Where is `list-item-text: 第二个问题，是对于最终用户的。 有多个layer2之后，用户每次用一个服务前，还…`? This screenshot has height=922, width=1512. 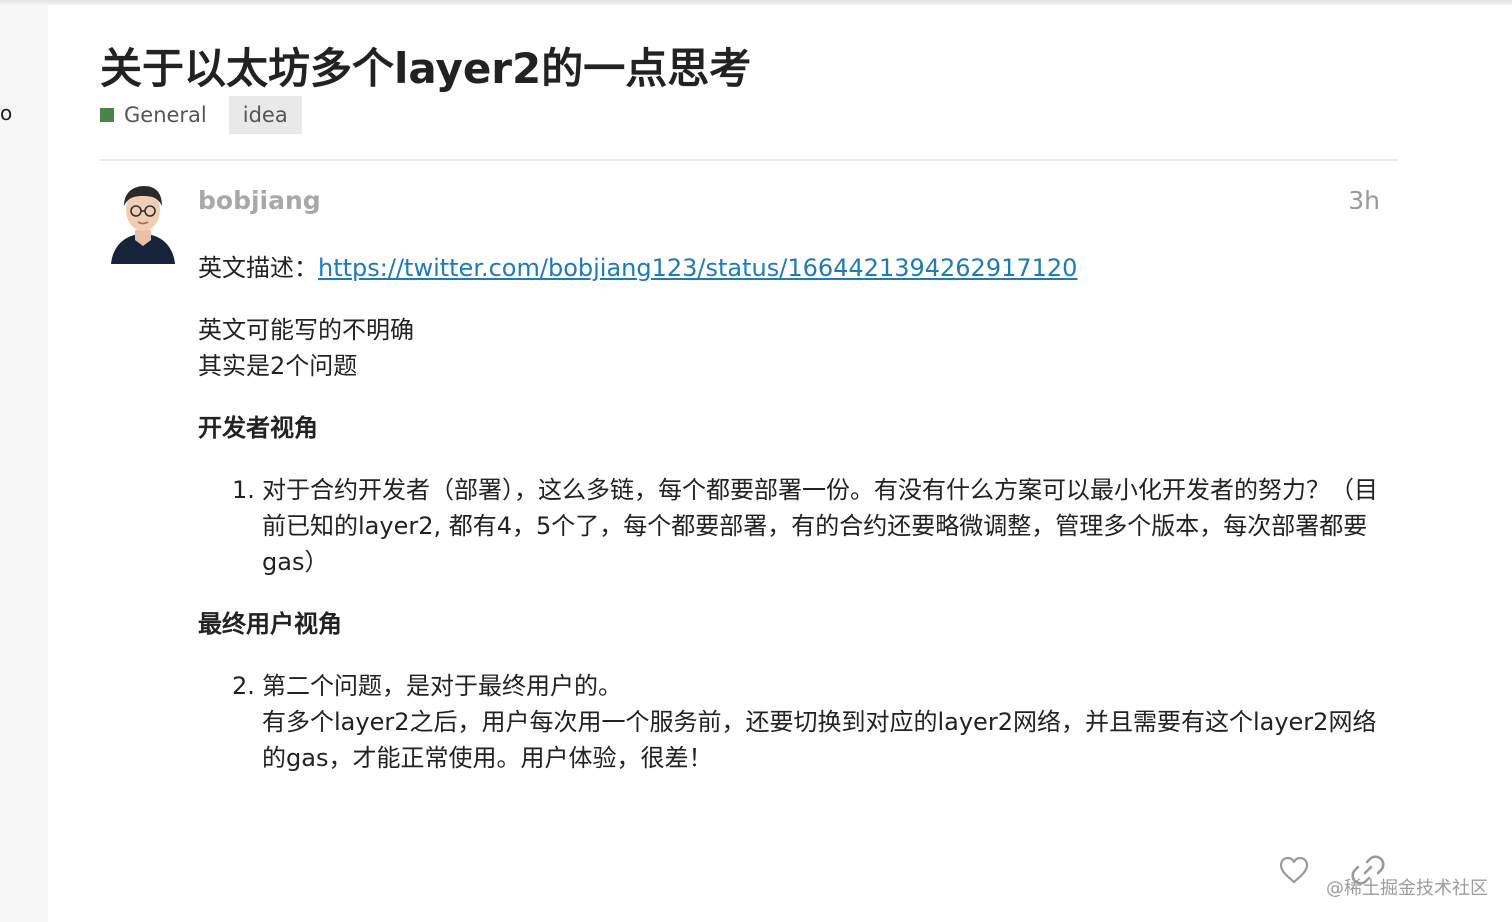 list-item-text: 第二个问题，是对于最终用户的。 有多个layer2之后，用户每次用一个服务前，还… is located at coordinates (825, 722).